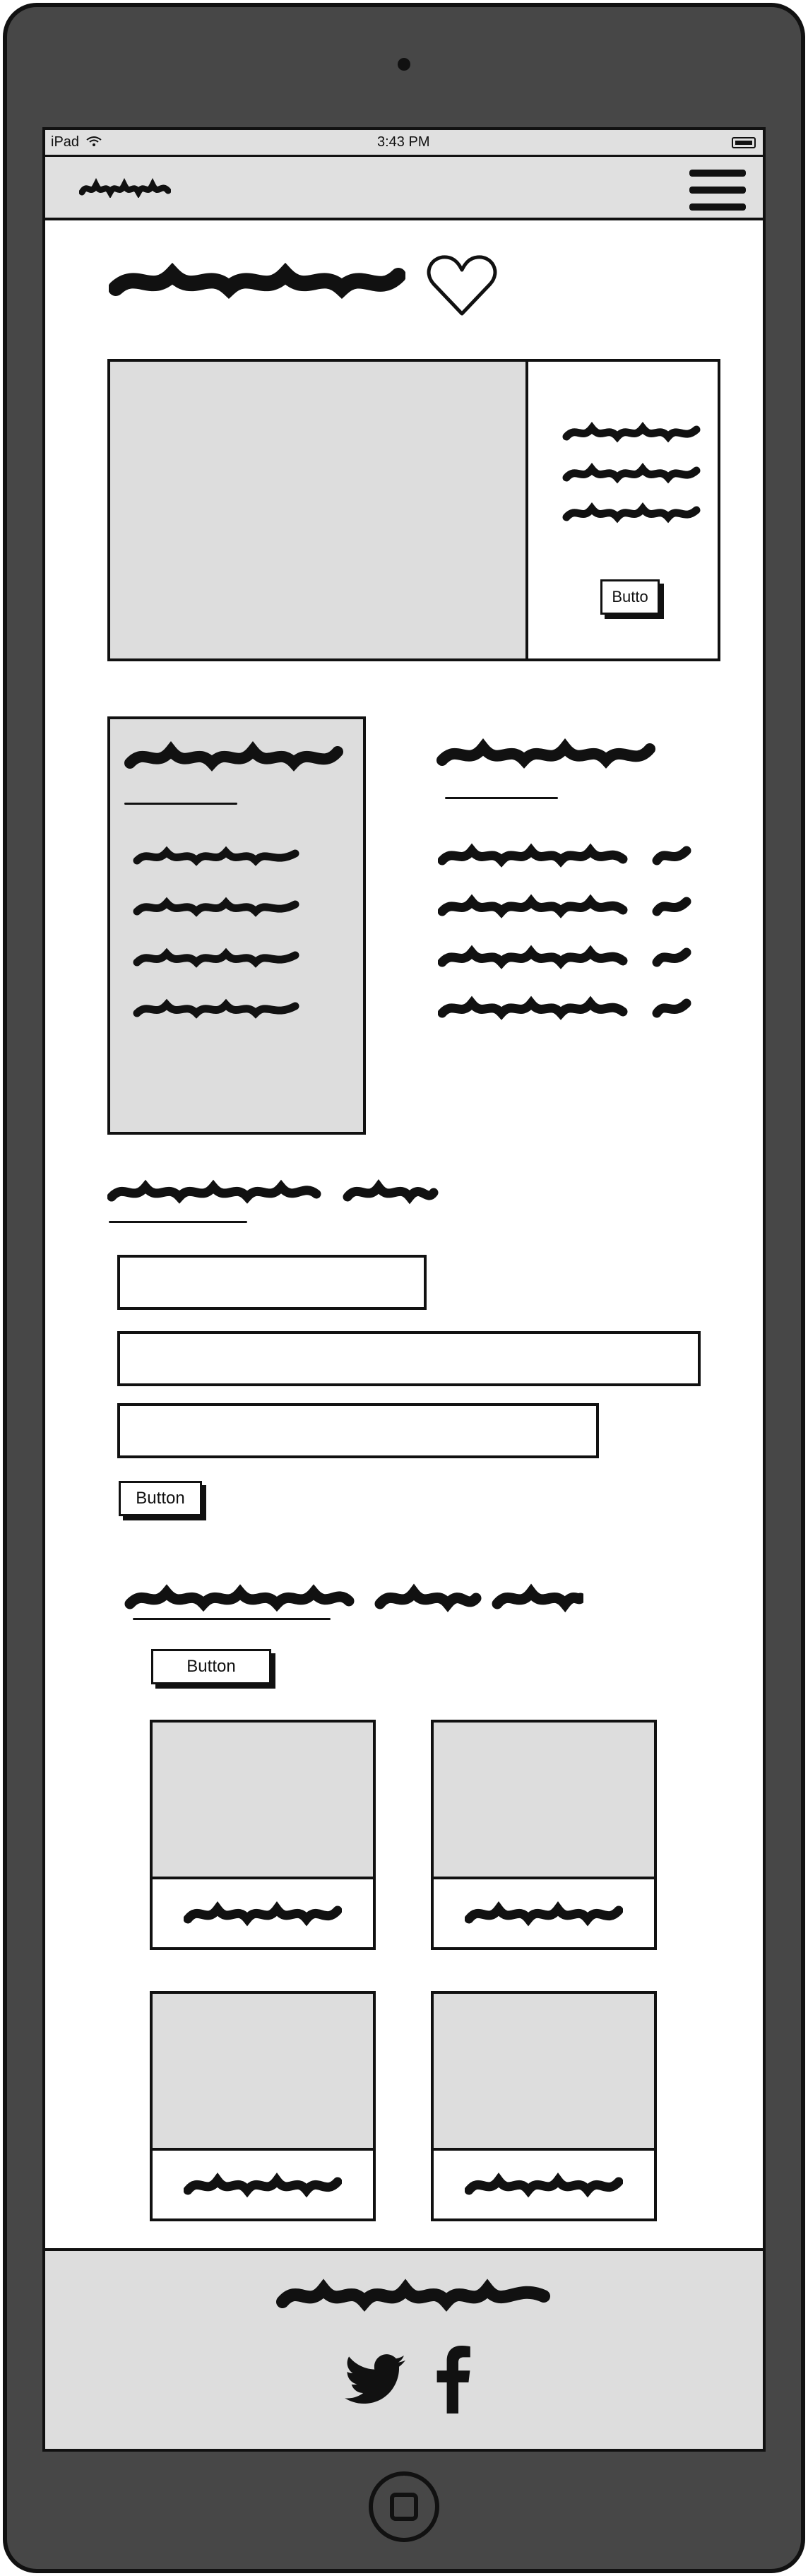  What do you see at coordinates (717, 191) in the screenshot?
I see `hamburger-menu-icon` at bounding box center [717, 191].